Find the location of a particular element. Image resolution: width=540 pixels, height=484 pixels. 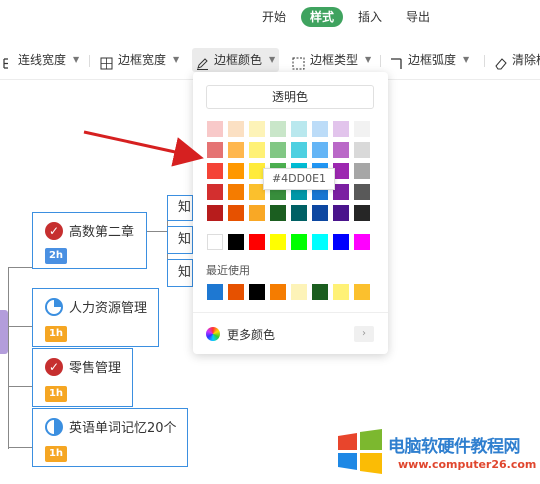

windows-logo-icon is located at coordinates (360, 451).